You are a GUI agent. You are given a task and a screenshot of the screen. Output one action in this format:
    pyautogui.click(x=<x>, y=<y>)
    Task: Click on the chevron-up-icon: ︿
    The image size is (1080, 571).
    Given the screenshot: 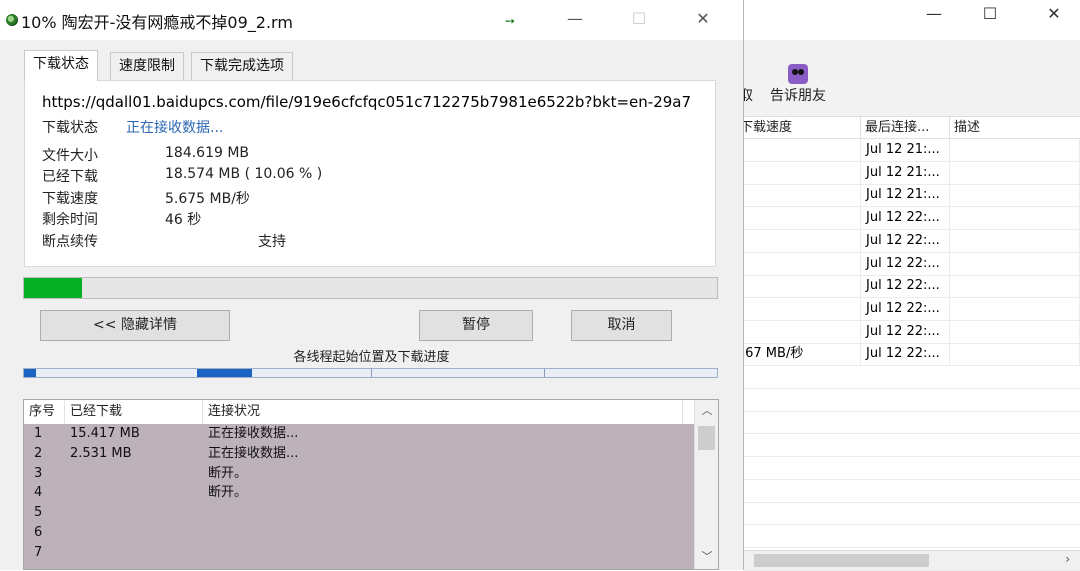 What is the action you would take?
    pyautogui.click(x=706, y=410)
    